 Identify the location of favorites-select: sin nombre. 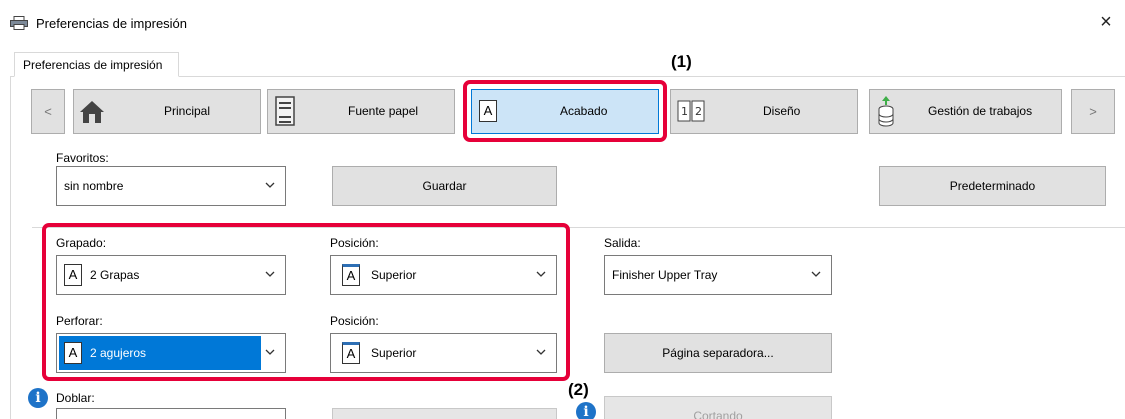
(171, 186).